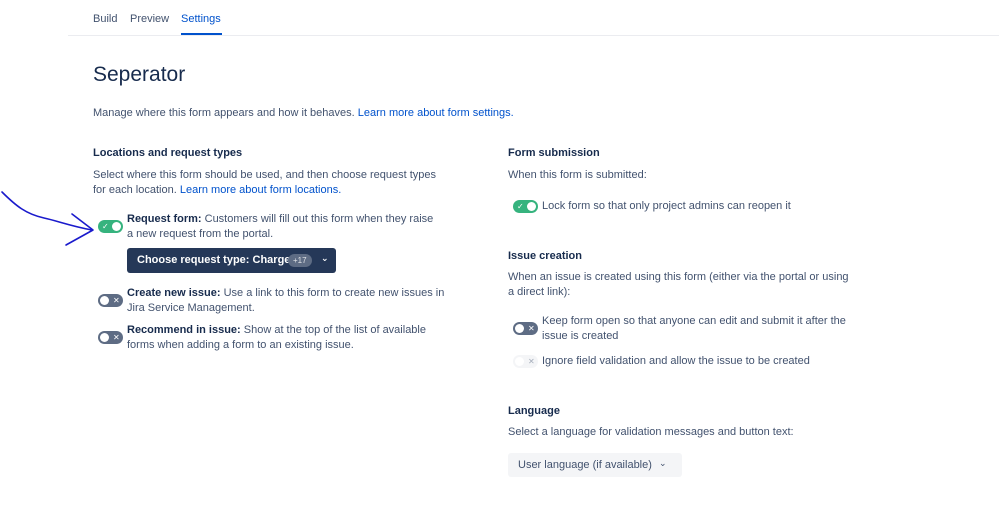  Describe the element at coordinates (110, 226) in the screenshot. I see `request-form-toggle: ✓` at that location.